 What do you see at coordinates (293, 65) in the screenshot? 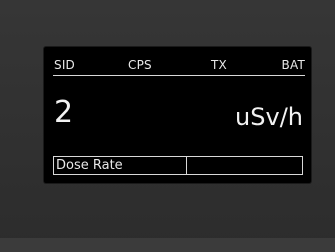
I see `battery-label: BAT` at bounding box center [293, 65].